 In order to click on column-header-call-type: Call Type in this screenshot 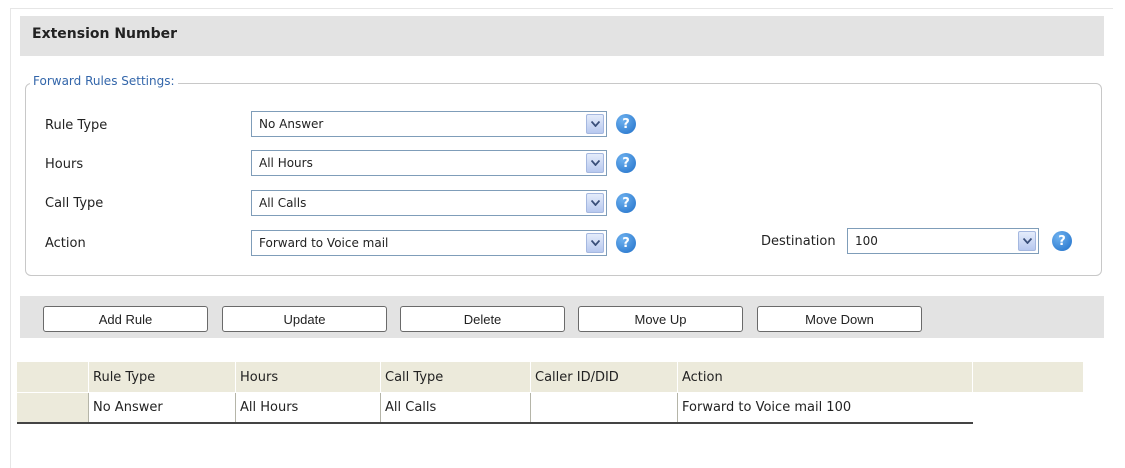, I will do `click(455, 377)`.